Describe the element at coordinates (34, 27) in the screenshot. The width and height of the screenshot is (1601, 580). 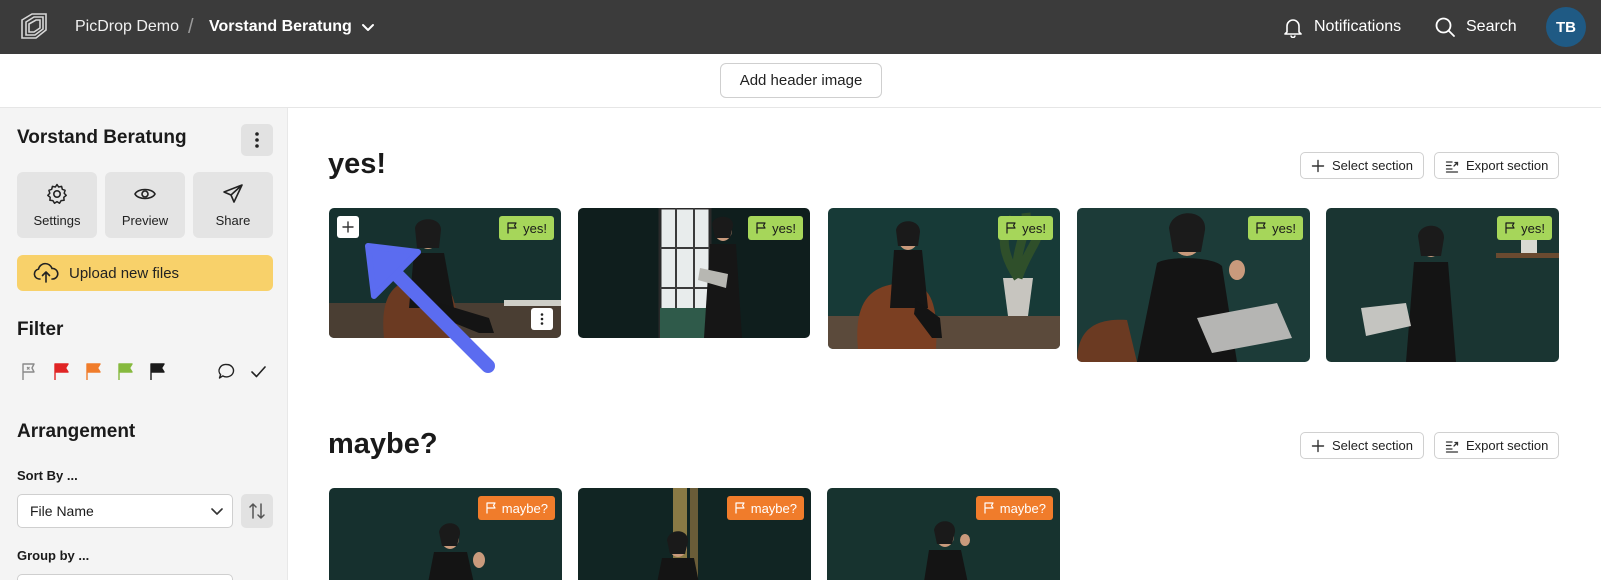
I see `picdrop-logo-icon` at that location.